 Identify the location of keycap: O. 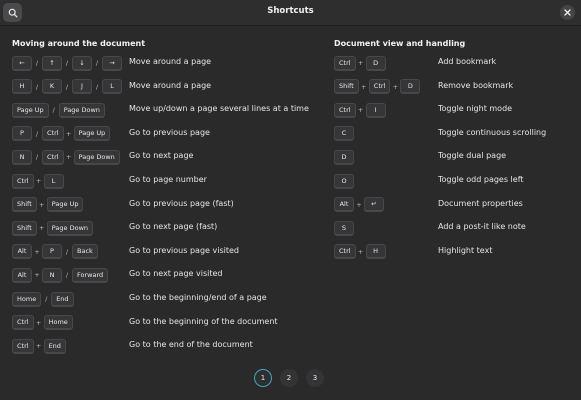
(344, 181).